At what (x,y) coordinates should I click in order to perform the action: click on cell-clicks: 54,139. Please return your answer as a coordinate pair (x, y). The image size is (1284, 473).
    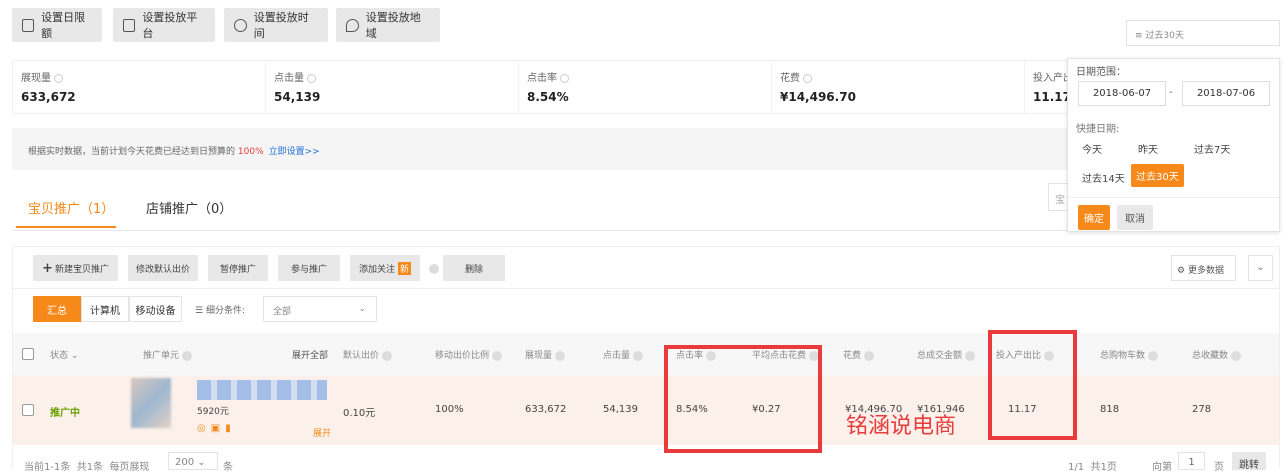
    Looking at the image, I should click on (620, 409).